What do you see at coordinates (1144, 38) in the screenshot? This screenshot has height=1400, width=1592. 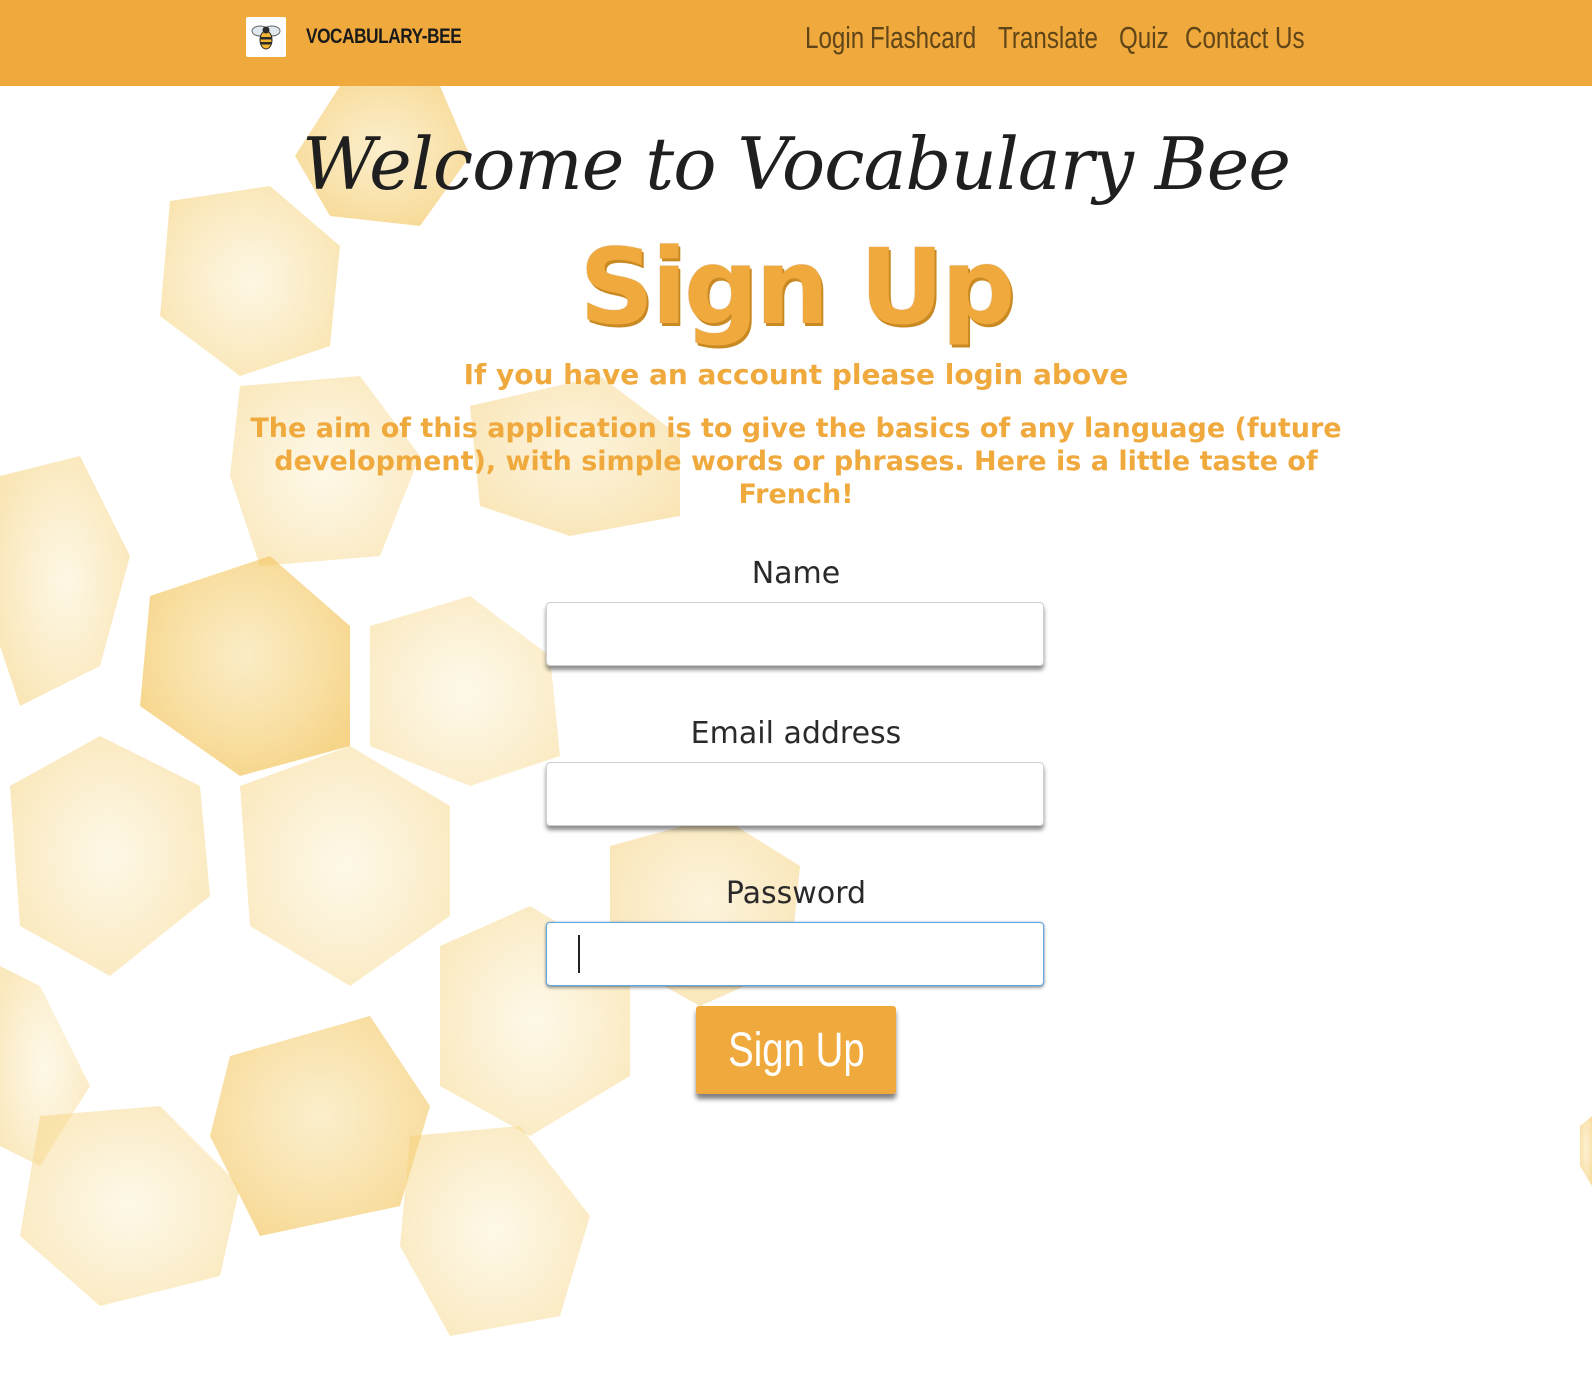 I see `nav-quiz-link: Quiz` at bounding box center [1144, 38].